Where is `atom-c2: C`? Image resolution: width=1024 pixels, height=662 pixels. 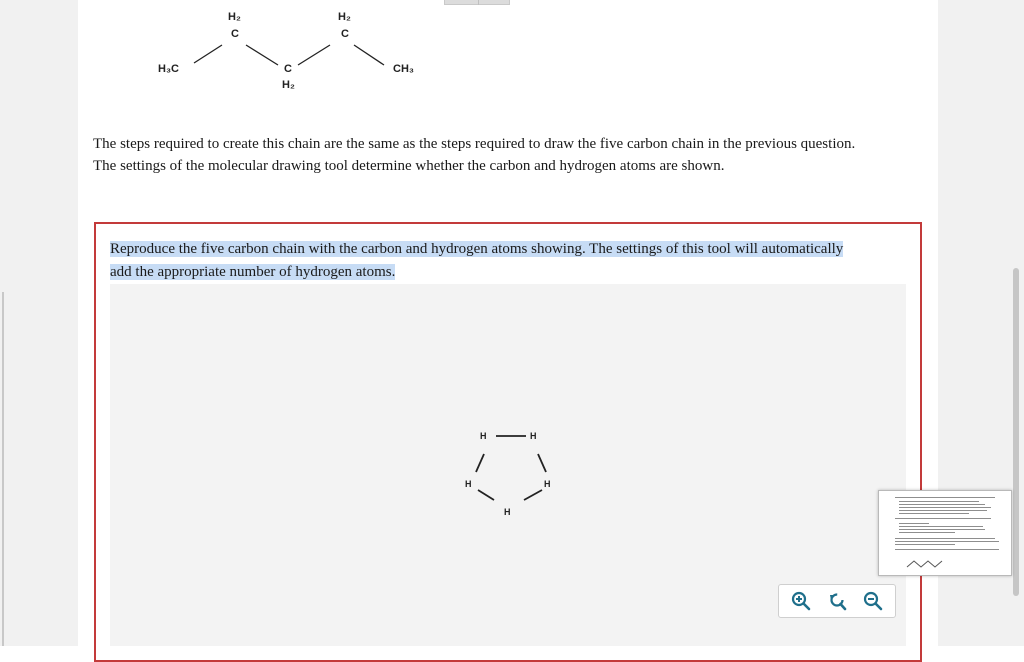
atom-c2: C is located at coordinates (288, 69).